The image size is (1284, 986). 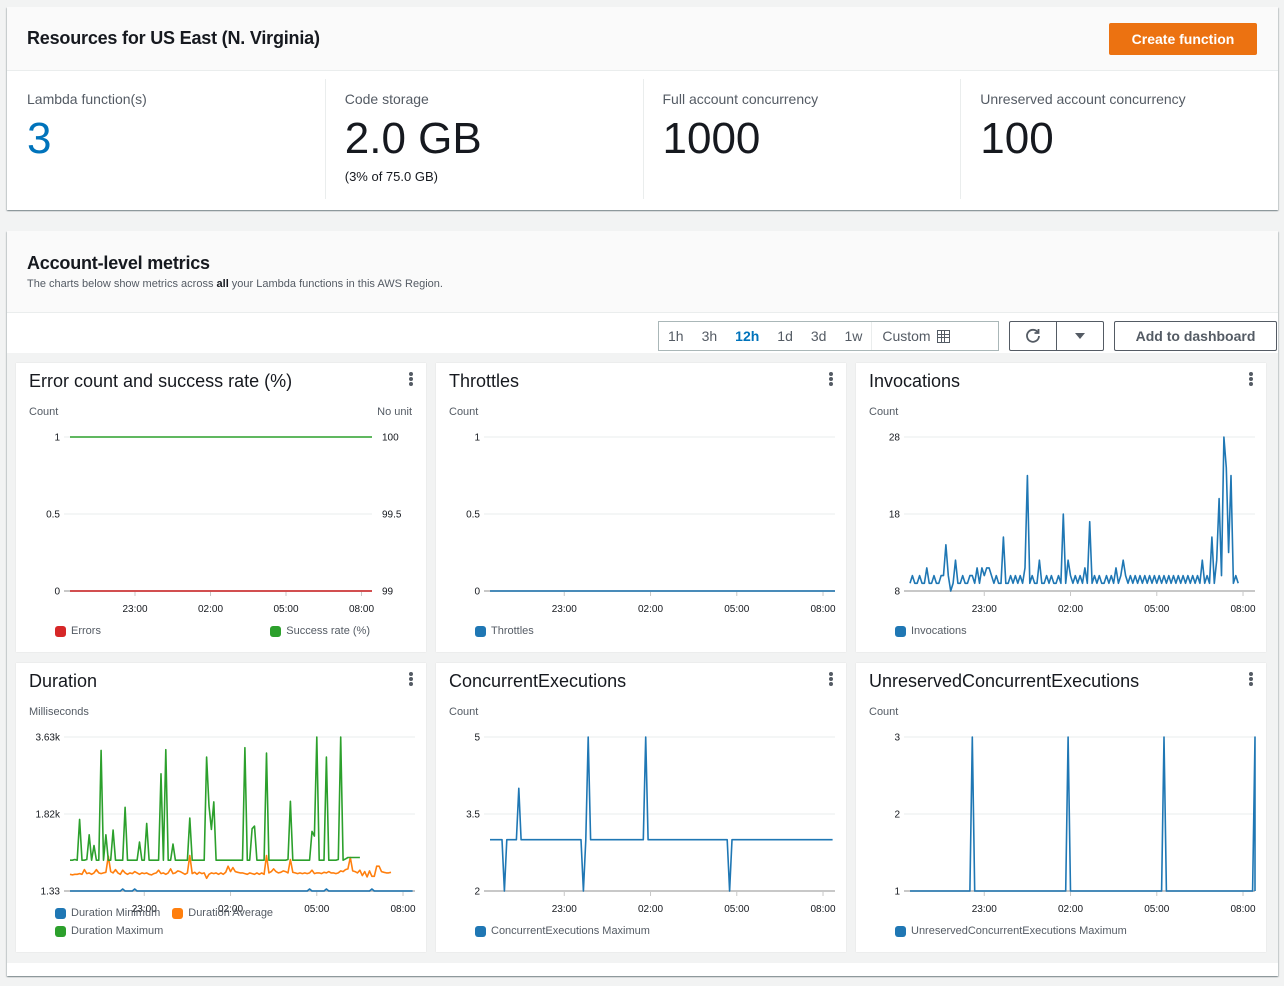 What do you see at coordinates (895, 515) in the screenshot?
I see `y-tick-label: 18` at bounding box center [895, 515].